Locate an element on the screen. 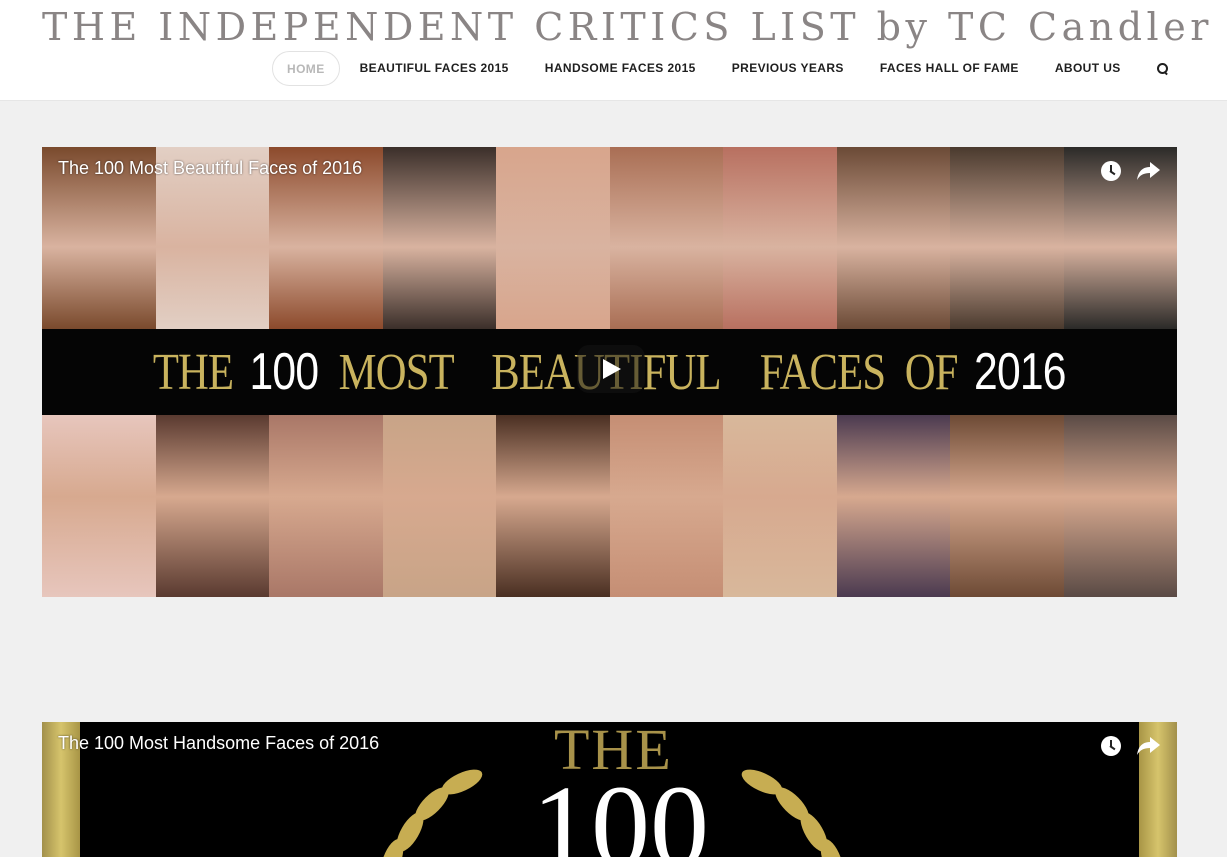 This screenshot has width=1227, height=857. video-title: The 100 Most Handsome Faces of 2016 is located at coordinates (218, 743).